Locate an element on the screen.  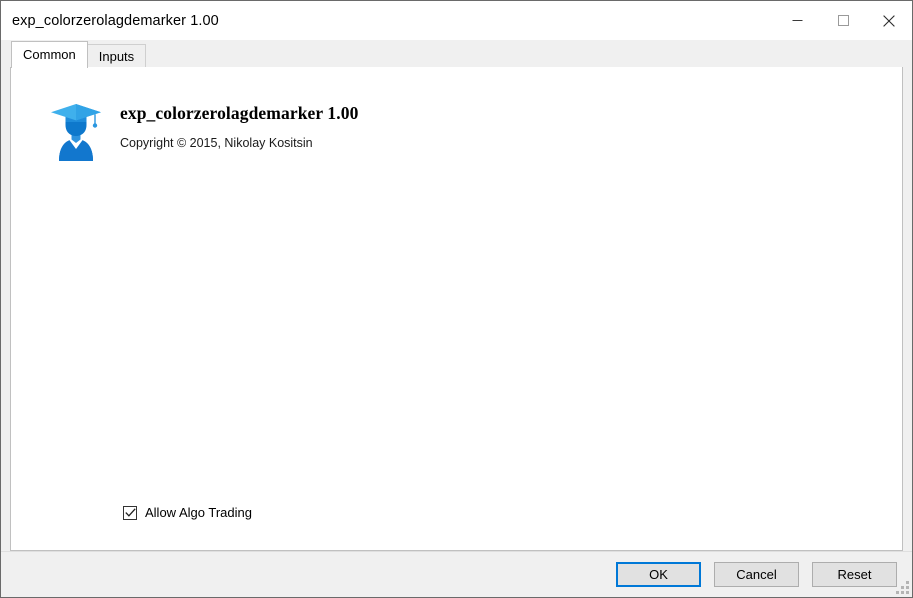
resize-grip-icon is located at coordinates (902, 587).